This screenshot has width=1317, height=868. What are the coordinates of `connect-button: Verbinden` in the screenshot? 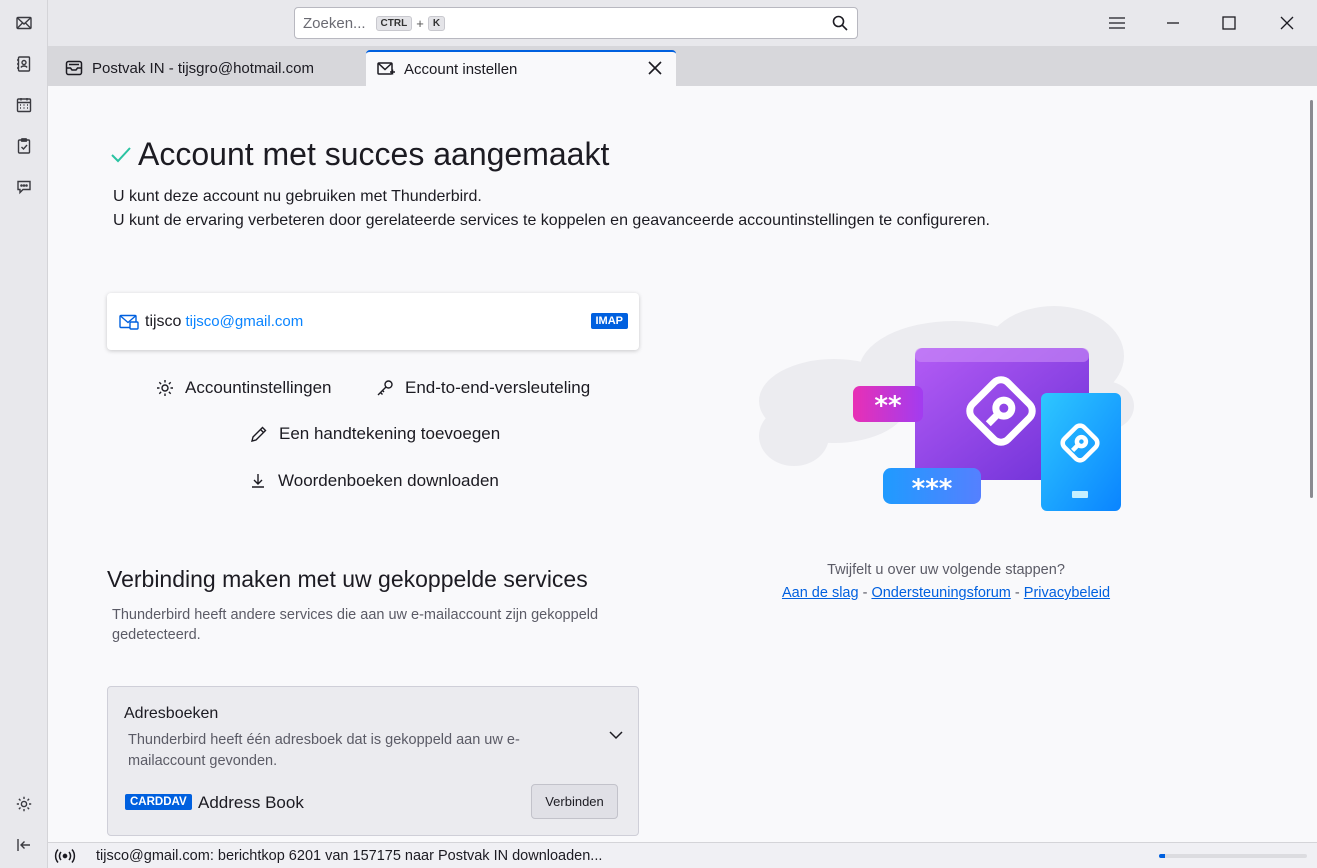 It's located at (574, 801).